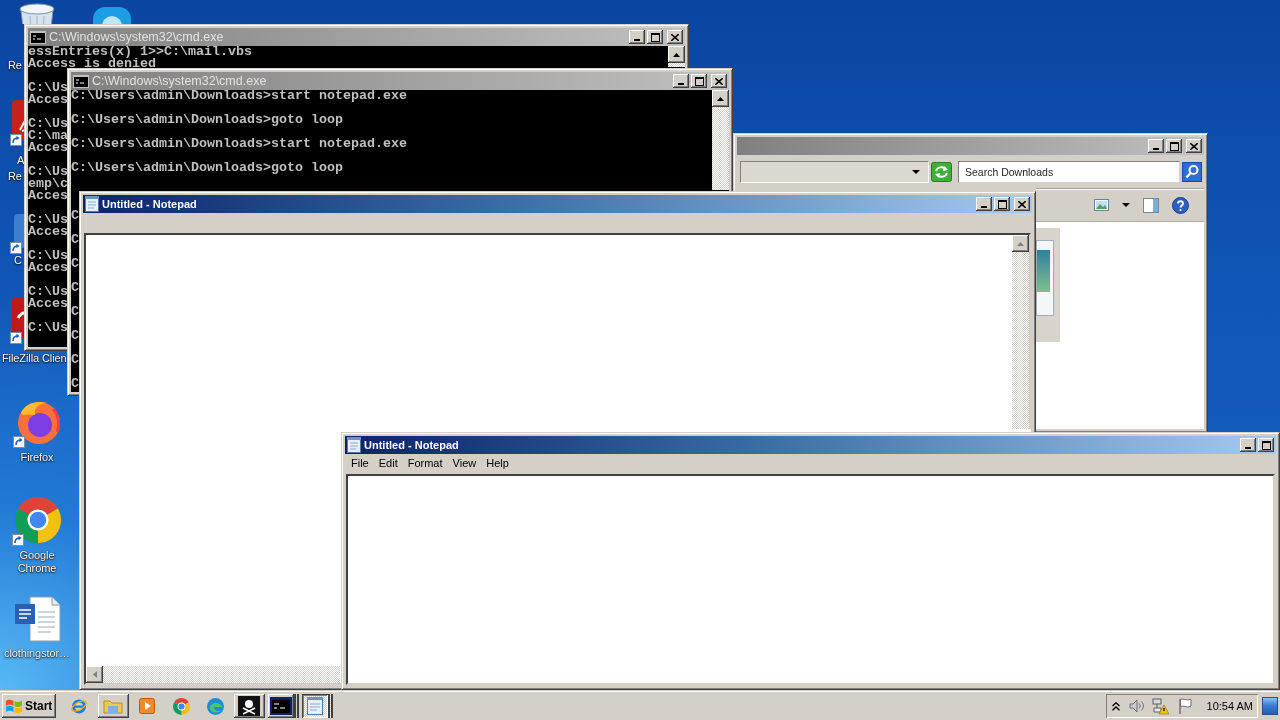 Image resolution: width=1280 pixels, height=720 pixels. What do you see at coordinates (1101, 205) in the screenshot?
I see `picture-view-icon` at bounding box center [1101, 205].